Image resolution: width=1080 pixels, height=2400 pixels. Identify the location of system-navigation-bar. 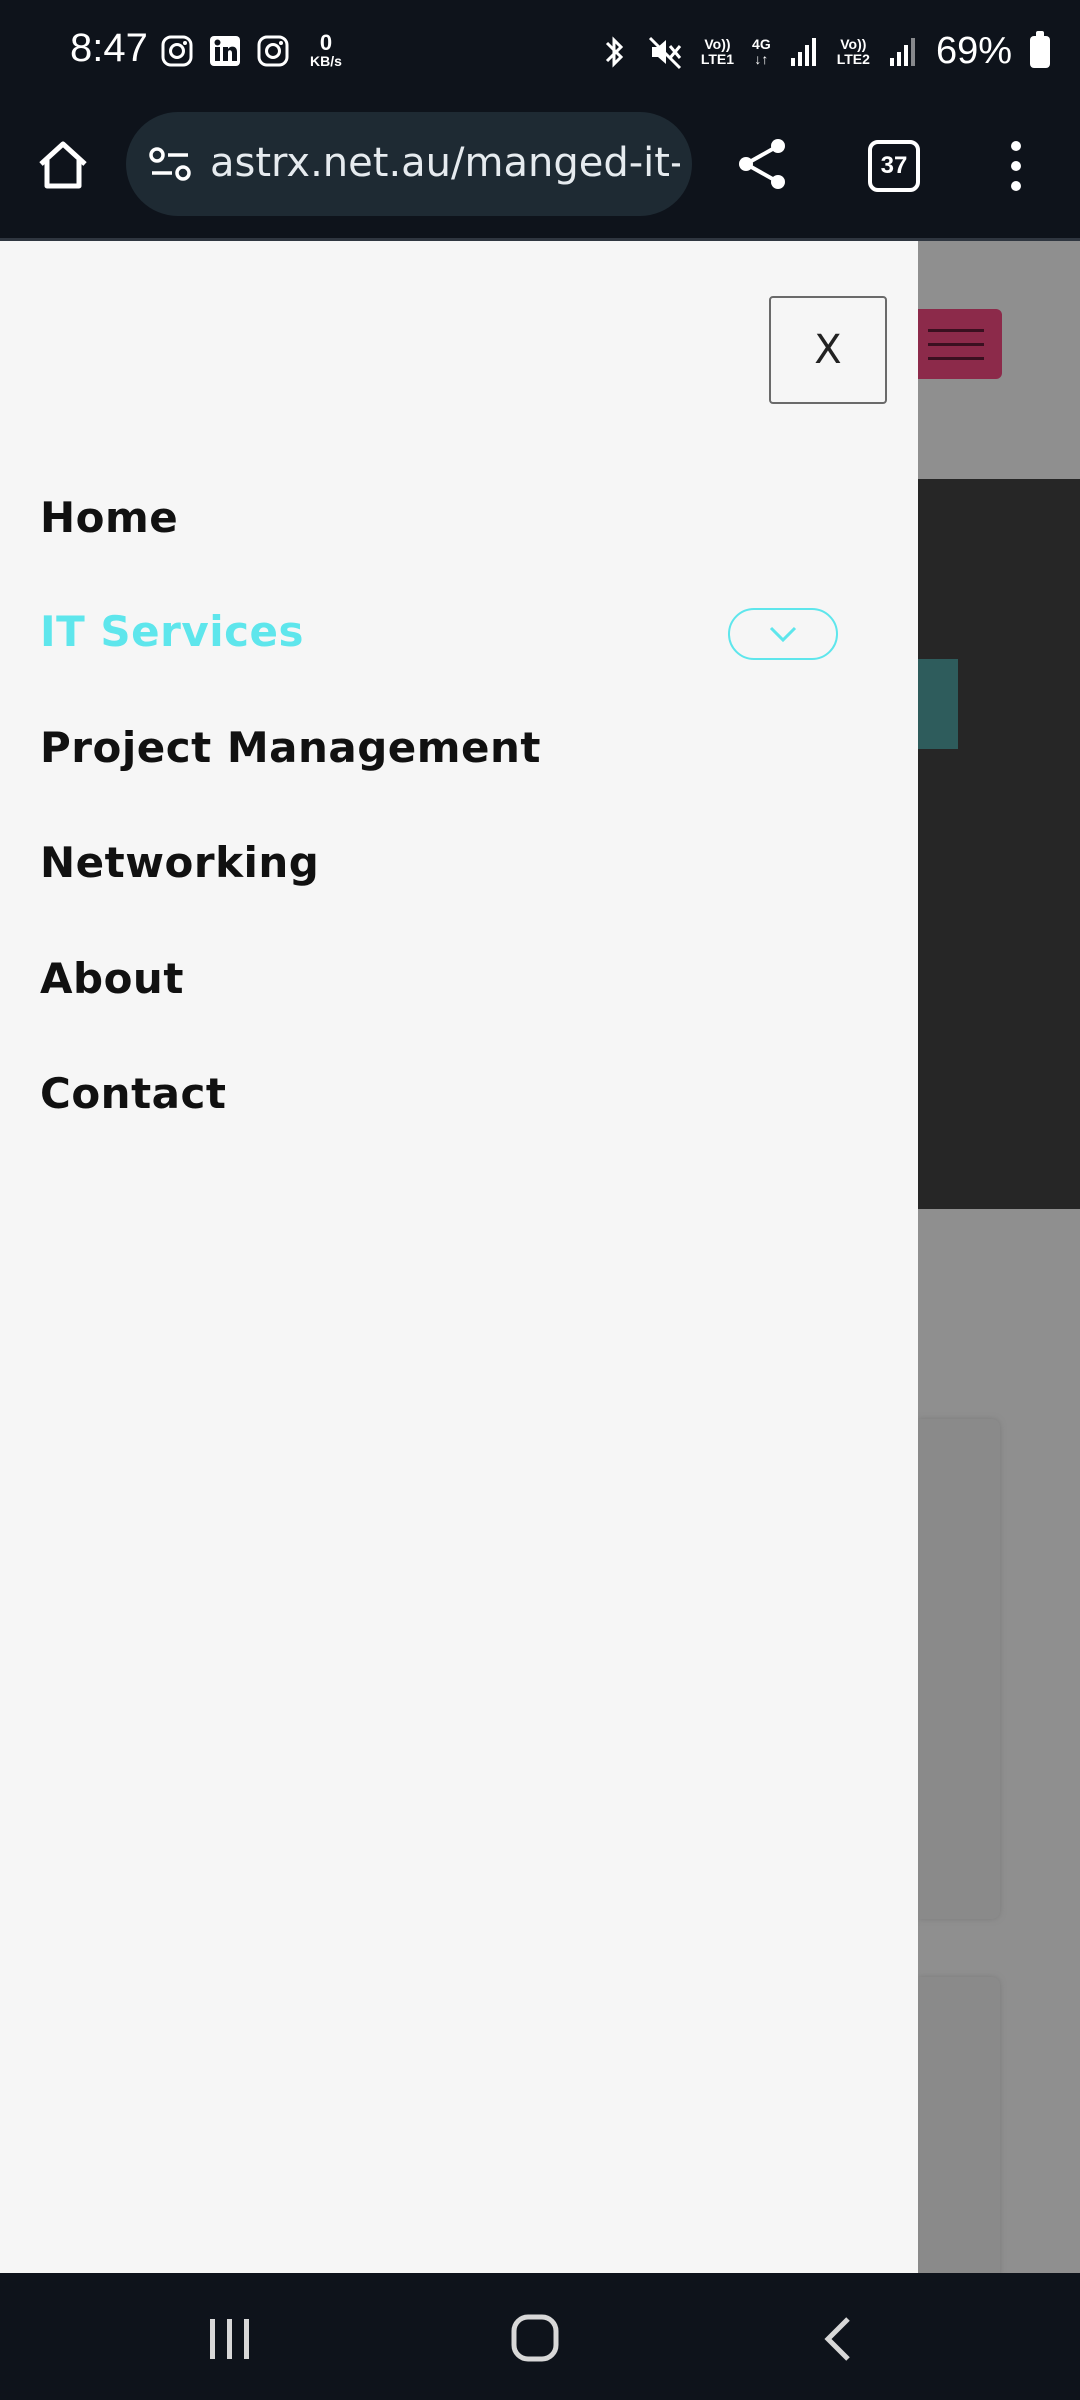
(540, 2336).